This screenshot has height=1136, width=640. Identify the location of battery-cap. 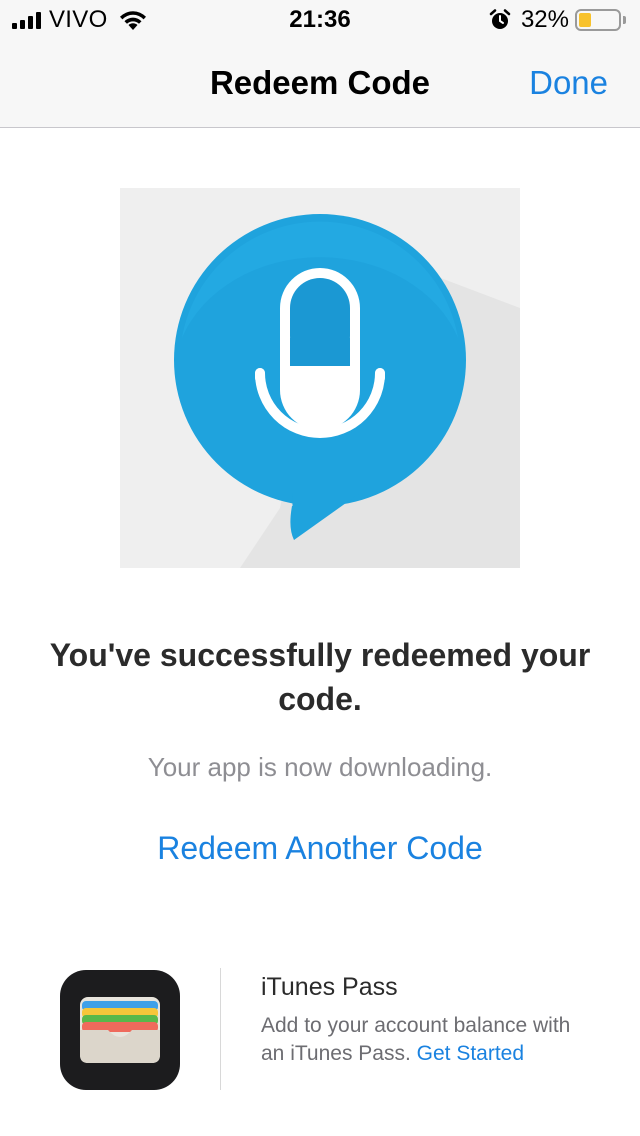
(624, 20).